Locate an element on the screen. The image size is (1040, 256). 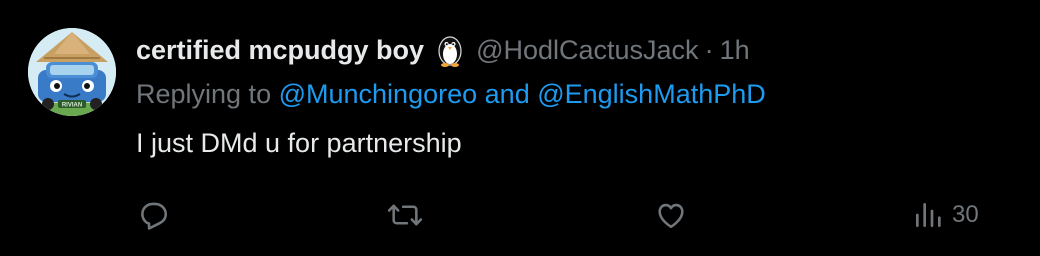
retweet-button is located at coordinates (405, 215).